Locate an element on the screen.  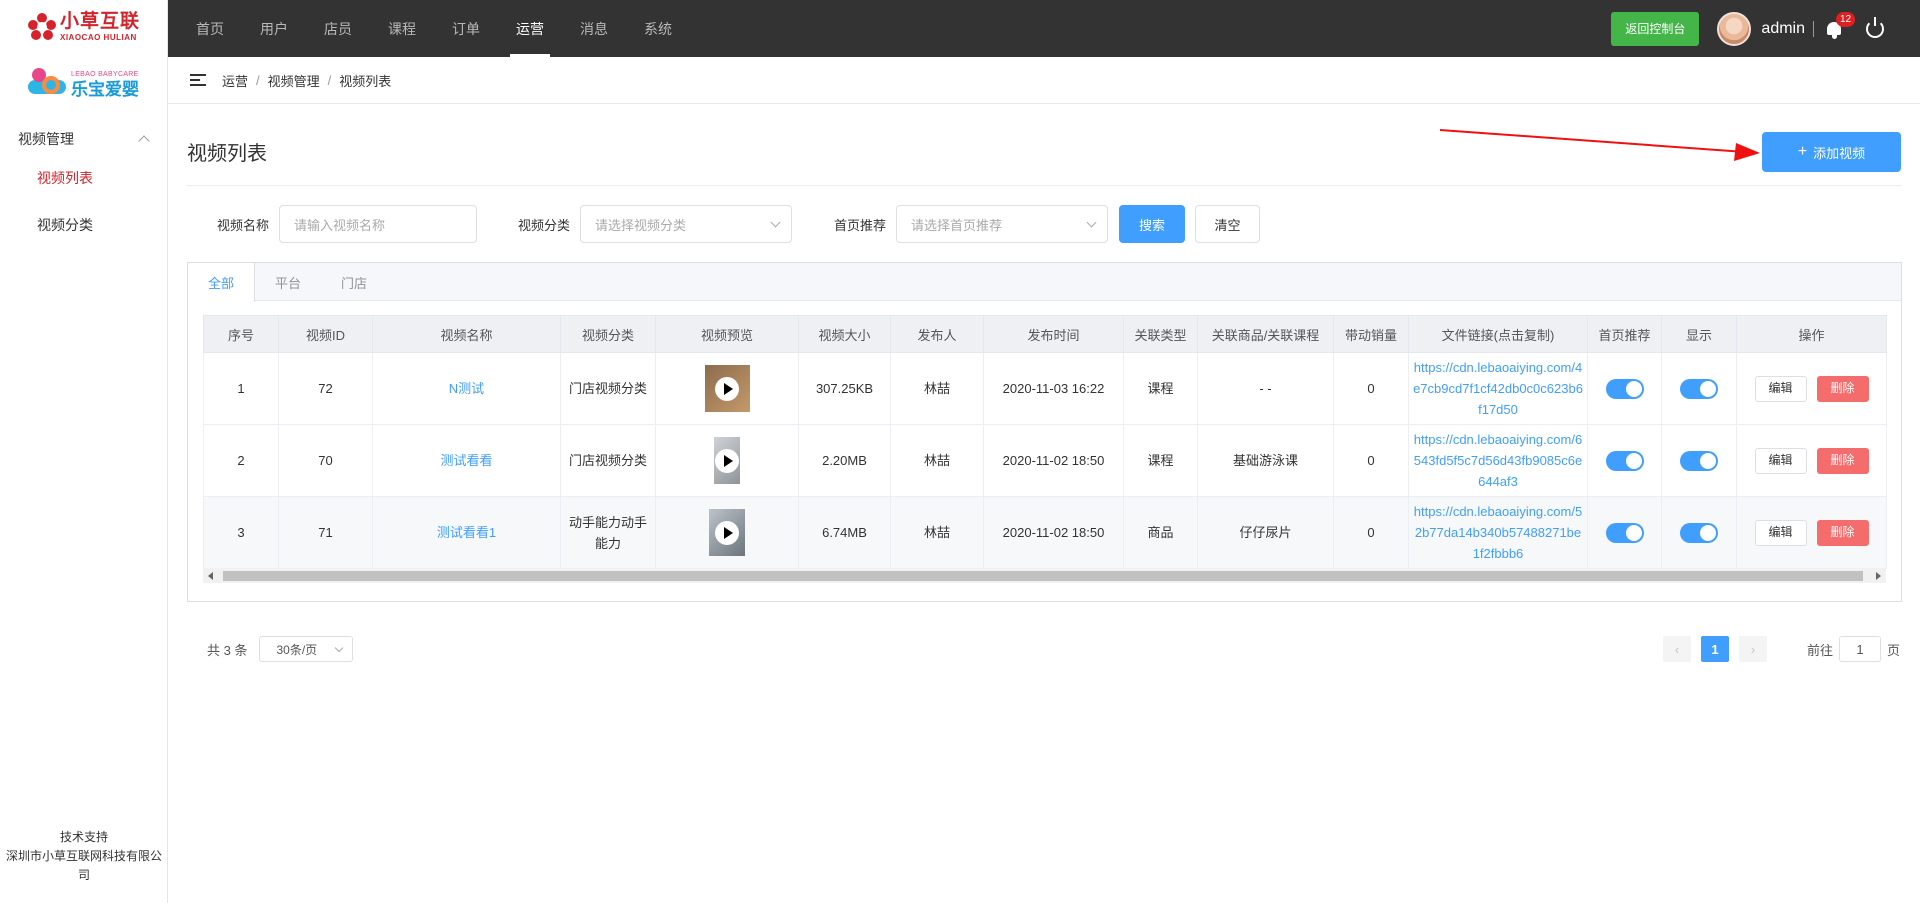
cell-rel-item: - - is located at coordinates (1265, 388).